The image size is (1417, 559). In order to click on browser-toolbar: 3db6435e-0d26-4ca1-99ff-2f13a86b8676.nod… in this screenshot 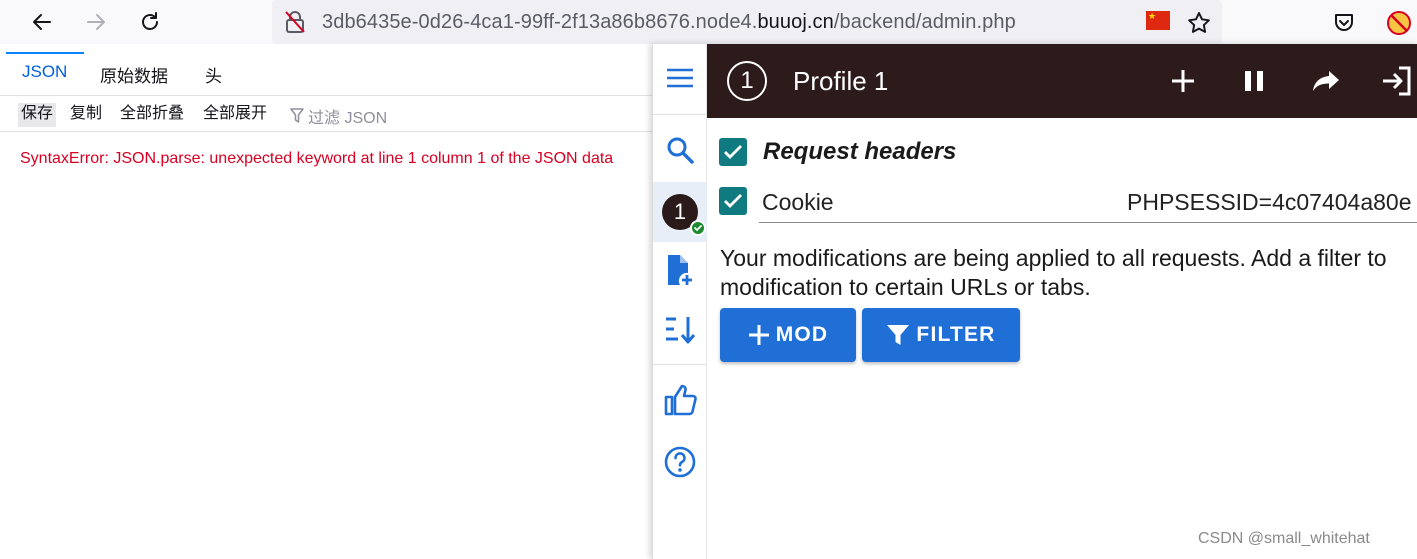, I will do `click(708, 22)`.